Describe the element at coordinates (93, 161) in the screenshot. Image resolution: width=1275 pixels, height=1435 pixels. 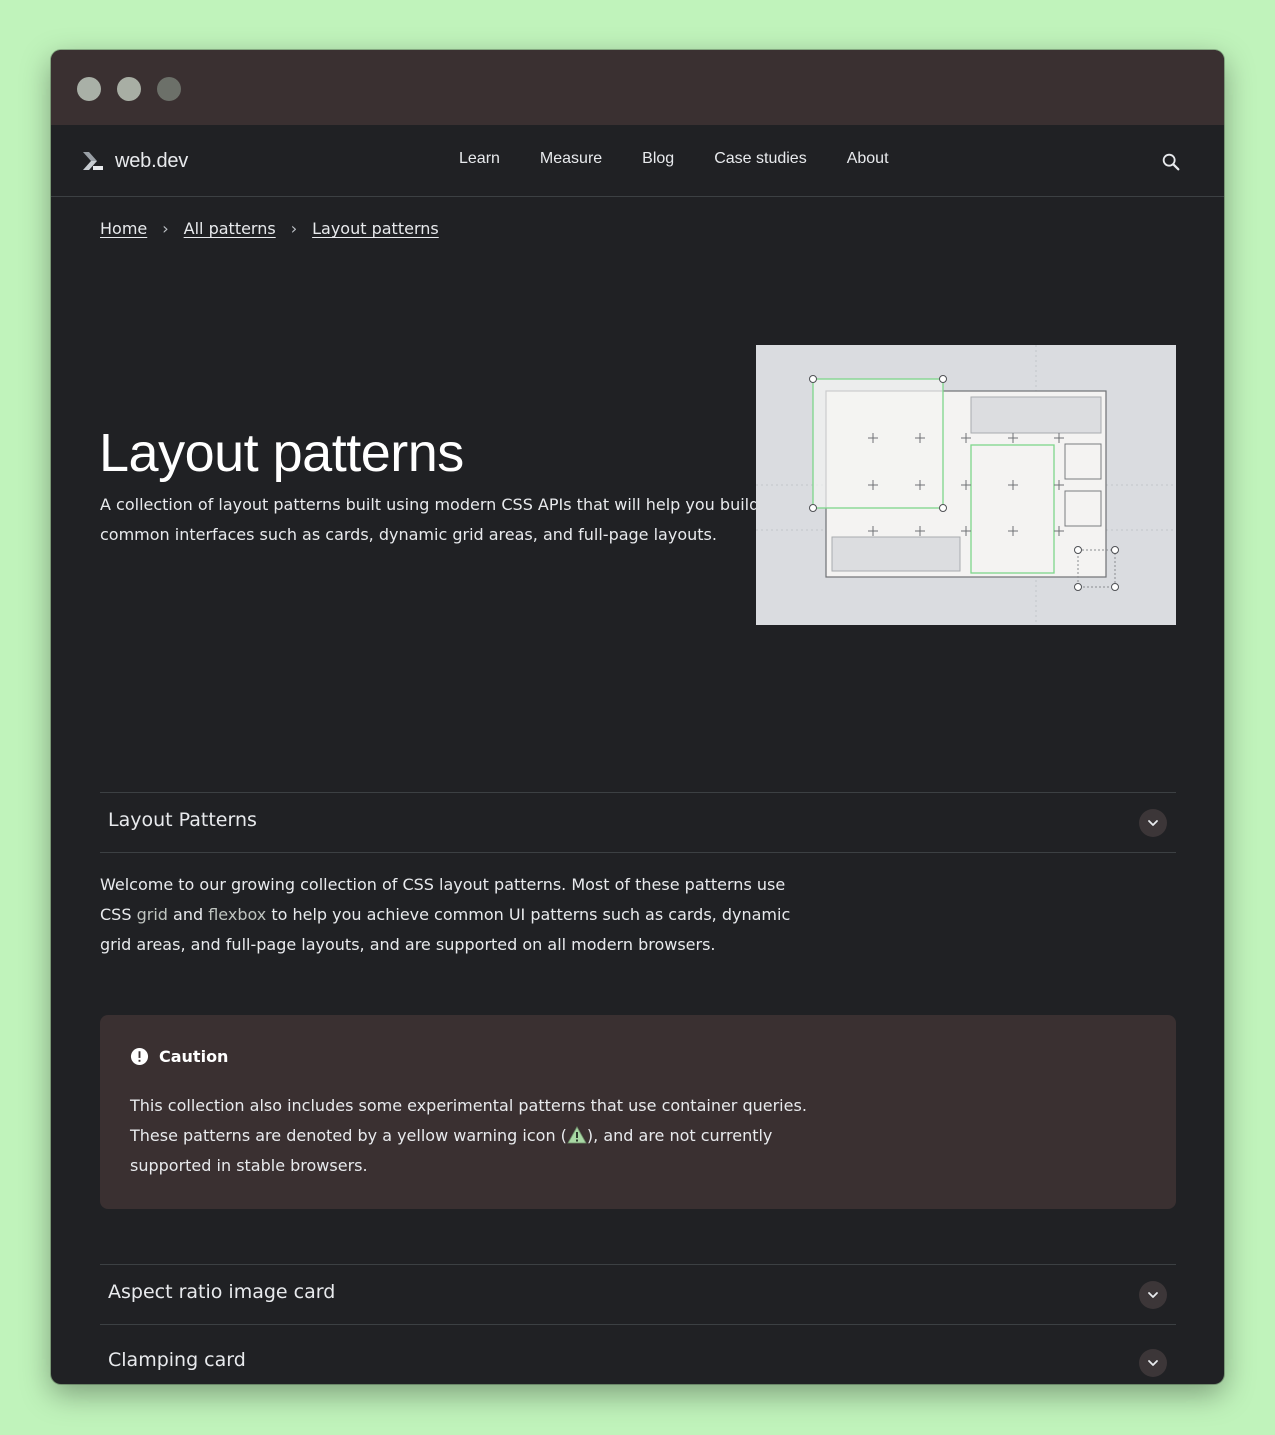
I see `web-dev-logo-icon` at that location.